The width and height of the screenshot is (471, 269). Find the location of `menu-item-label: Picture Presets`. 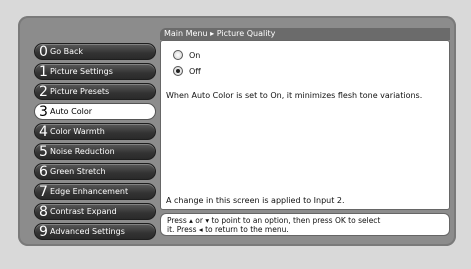

menu-item-label: Picture Presets is located at coordinates (80, 91).